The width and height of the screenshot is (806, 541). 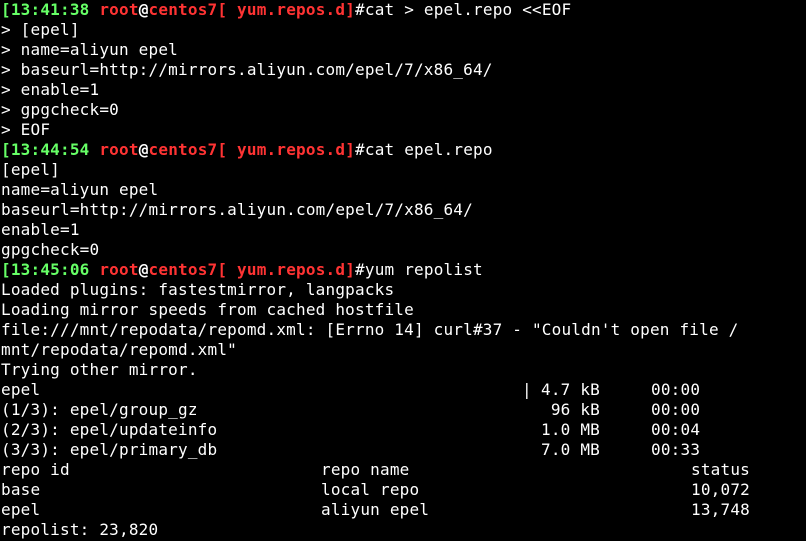 I want to click on repo-table-row: epel aliyun epel 13,748, so click(x=403, y=510).